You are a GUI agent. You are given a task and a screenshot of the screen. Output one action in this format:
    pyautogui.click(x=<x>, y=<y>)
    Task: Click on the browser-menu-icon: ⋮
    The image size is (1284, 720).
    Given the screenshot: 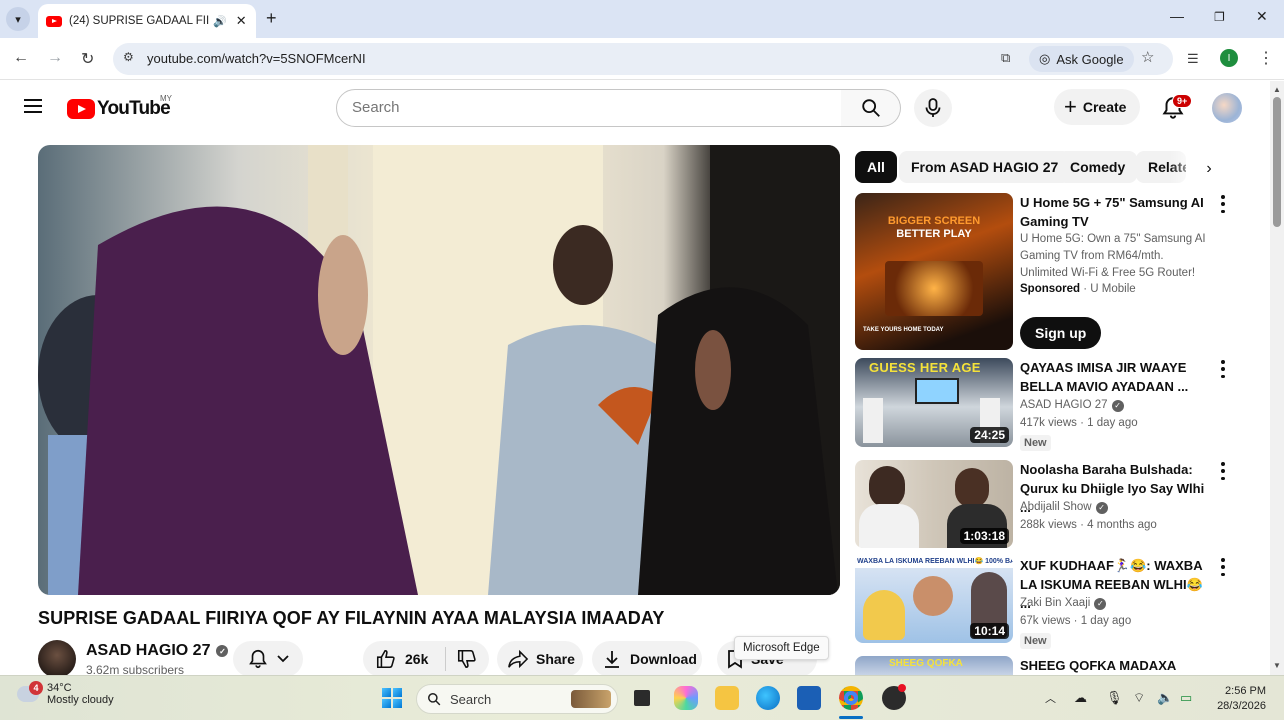 What is the action you would take?
    pyautogui.click(x=1266, y=58)
    